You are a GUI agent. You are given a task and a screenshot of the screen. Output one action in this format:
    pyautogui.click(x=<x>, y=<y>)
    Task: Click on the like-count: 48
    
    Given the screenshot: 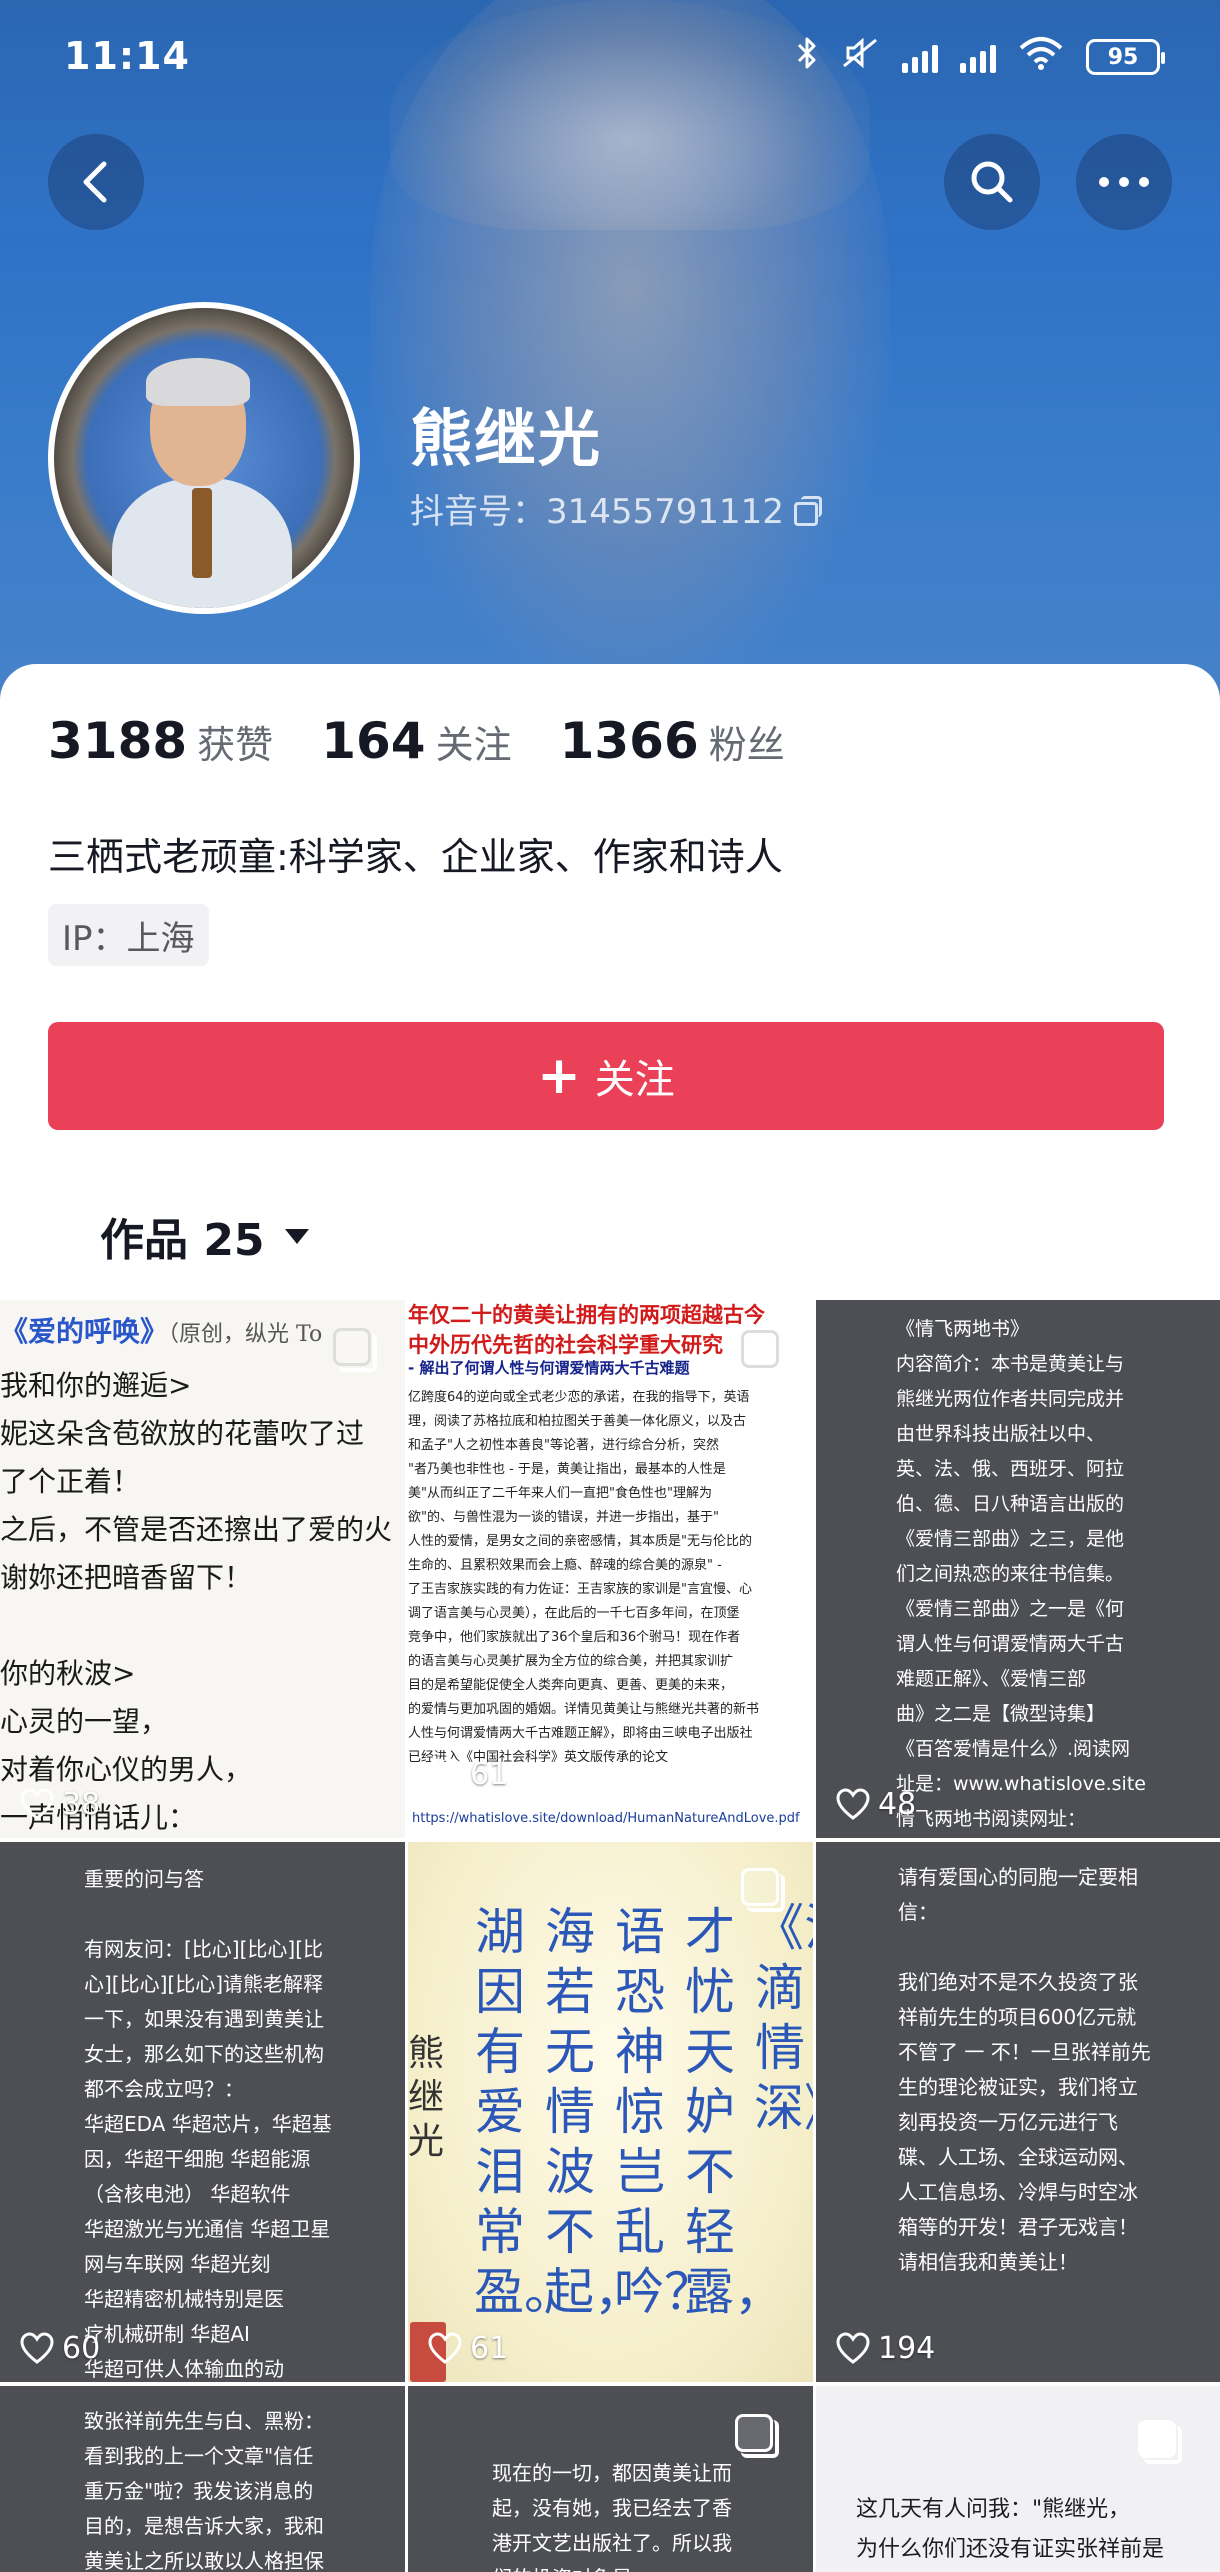 What is the action you would take?
    pyautogui.click(x=876, y=1804)
    